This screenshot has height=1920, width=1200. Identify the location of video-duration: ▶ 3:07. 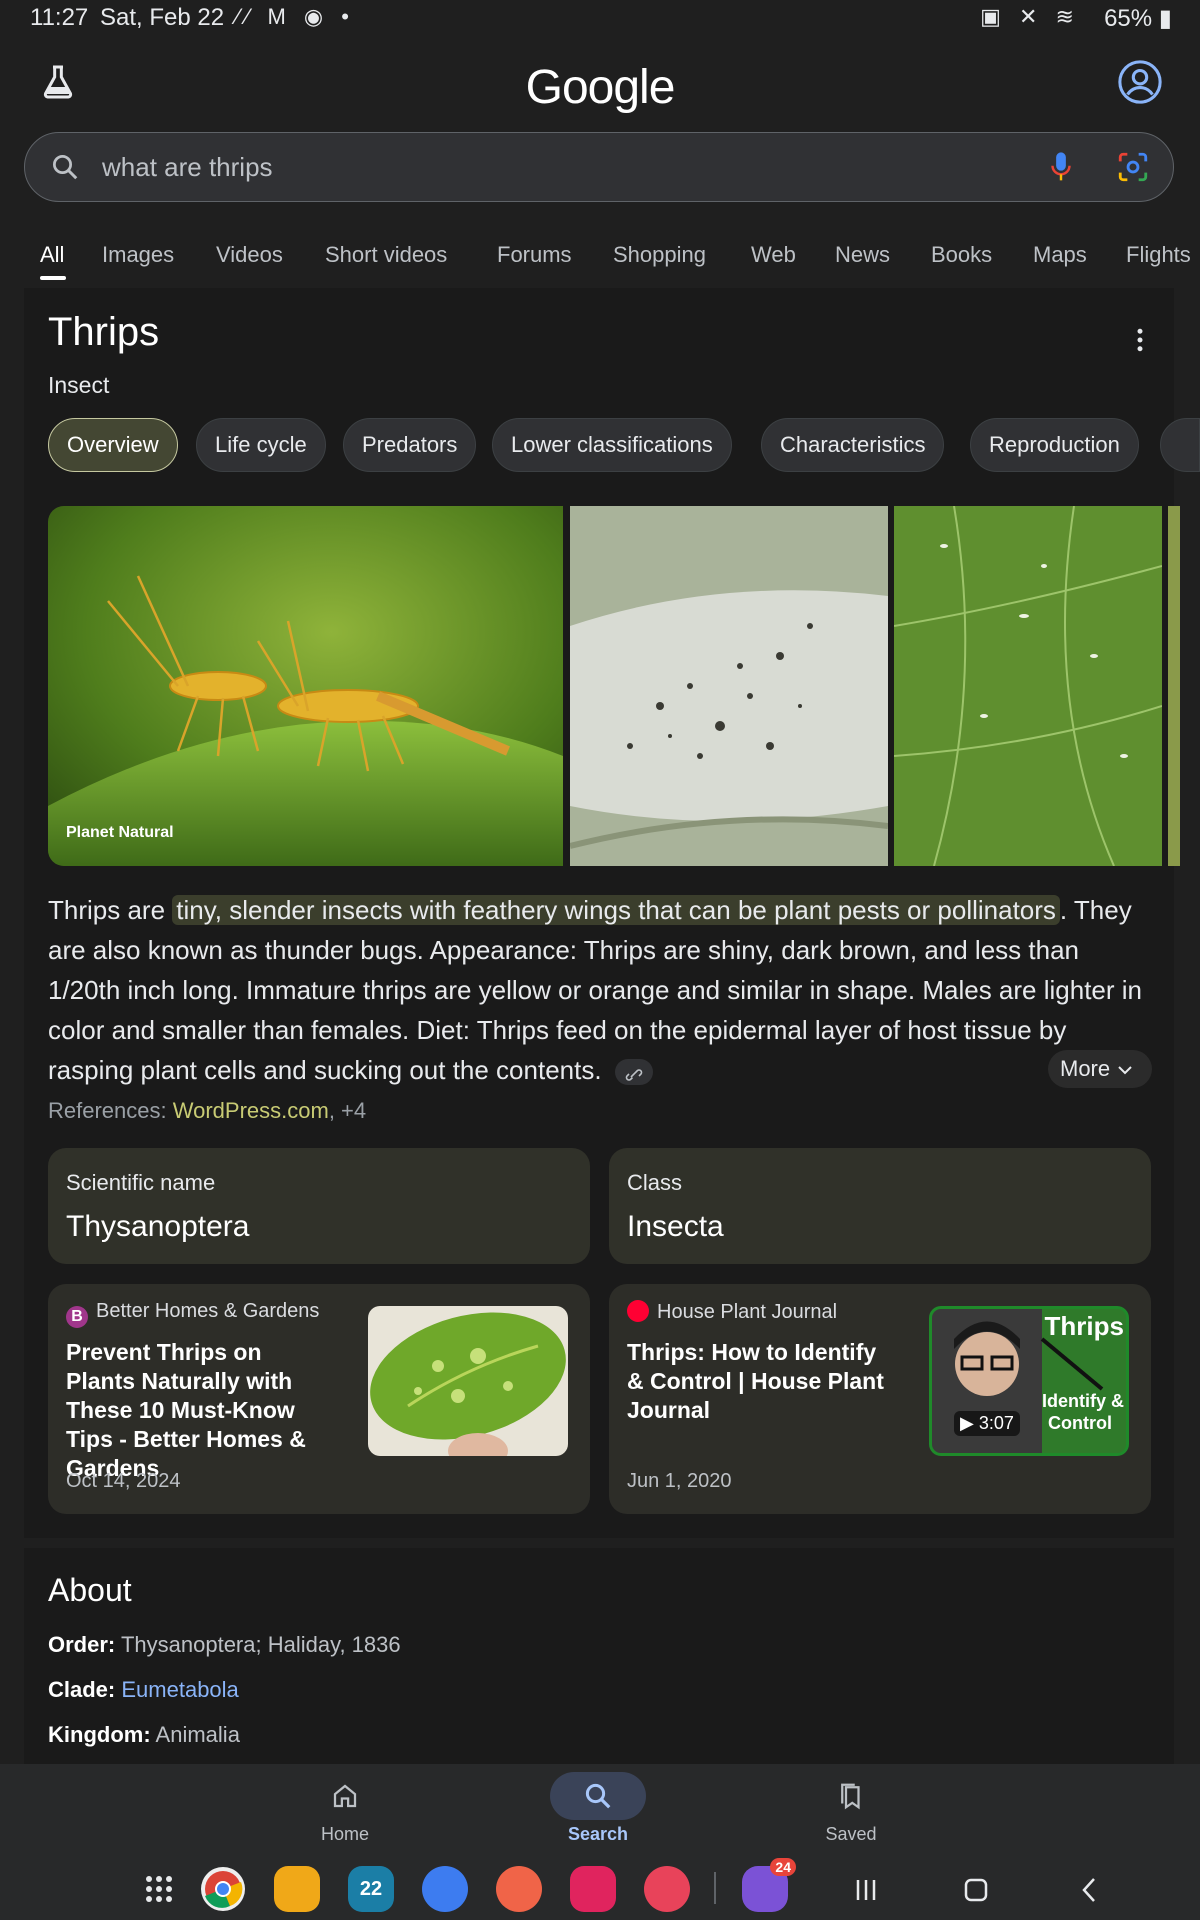
(987, 1423).